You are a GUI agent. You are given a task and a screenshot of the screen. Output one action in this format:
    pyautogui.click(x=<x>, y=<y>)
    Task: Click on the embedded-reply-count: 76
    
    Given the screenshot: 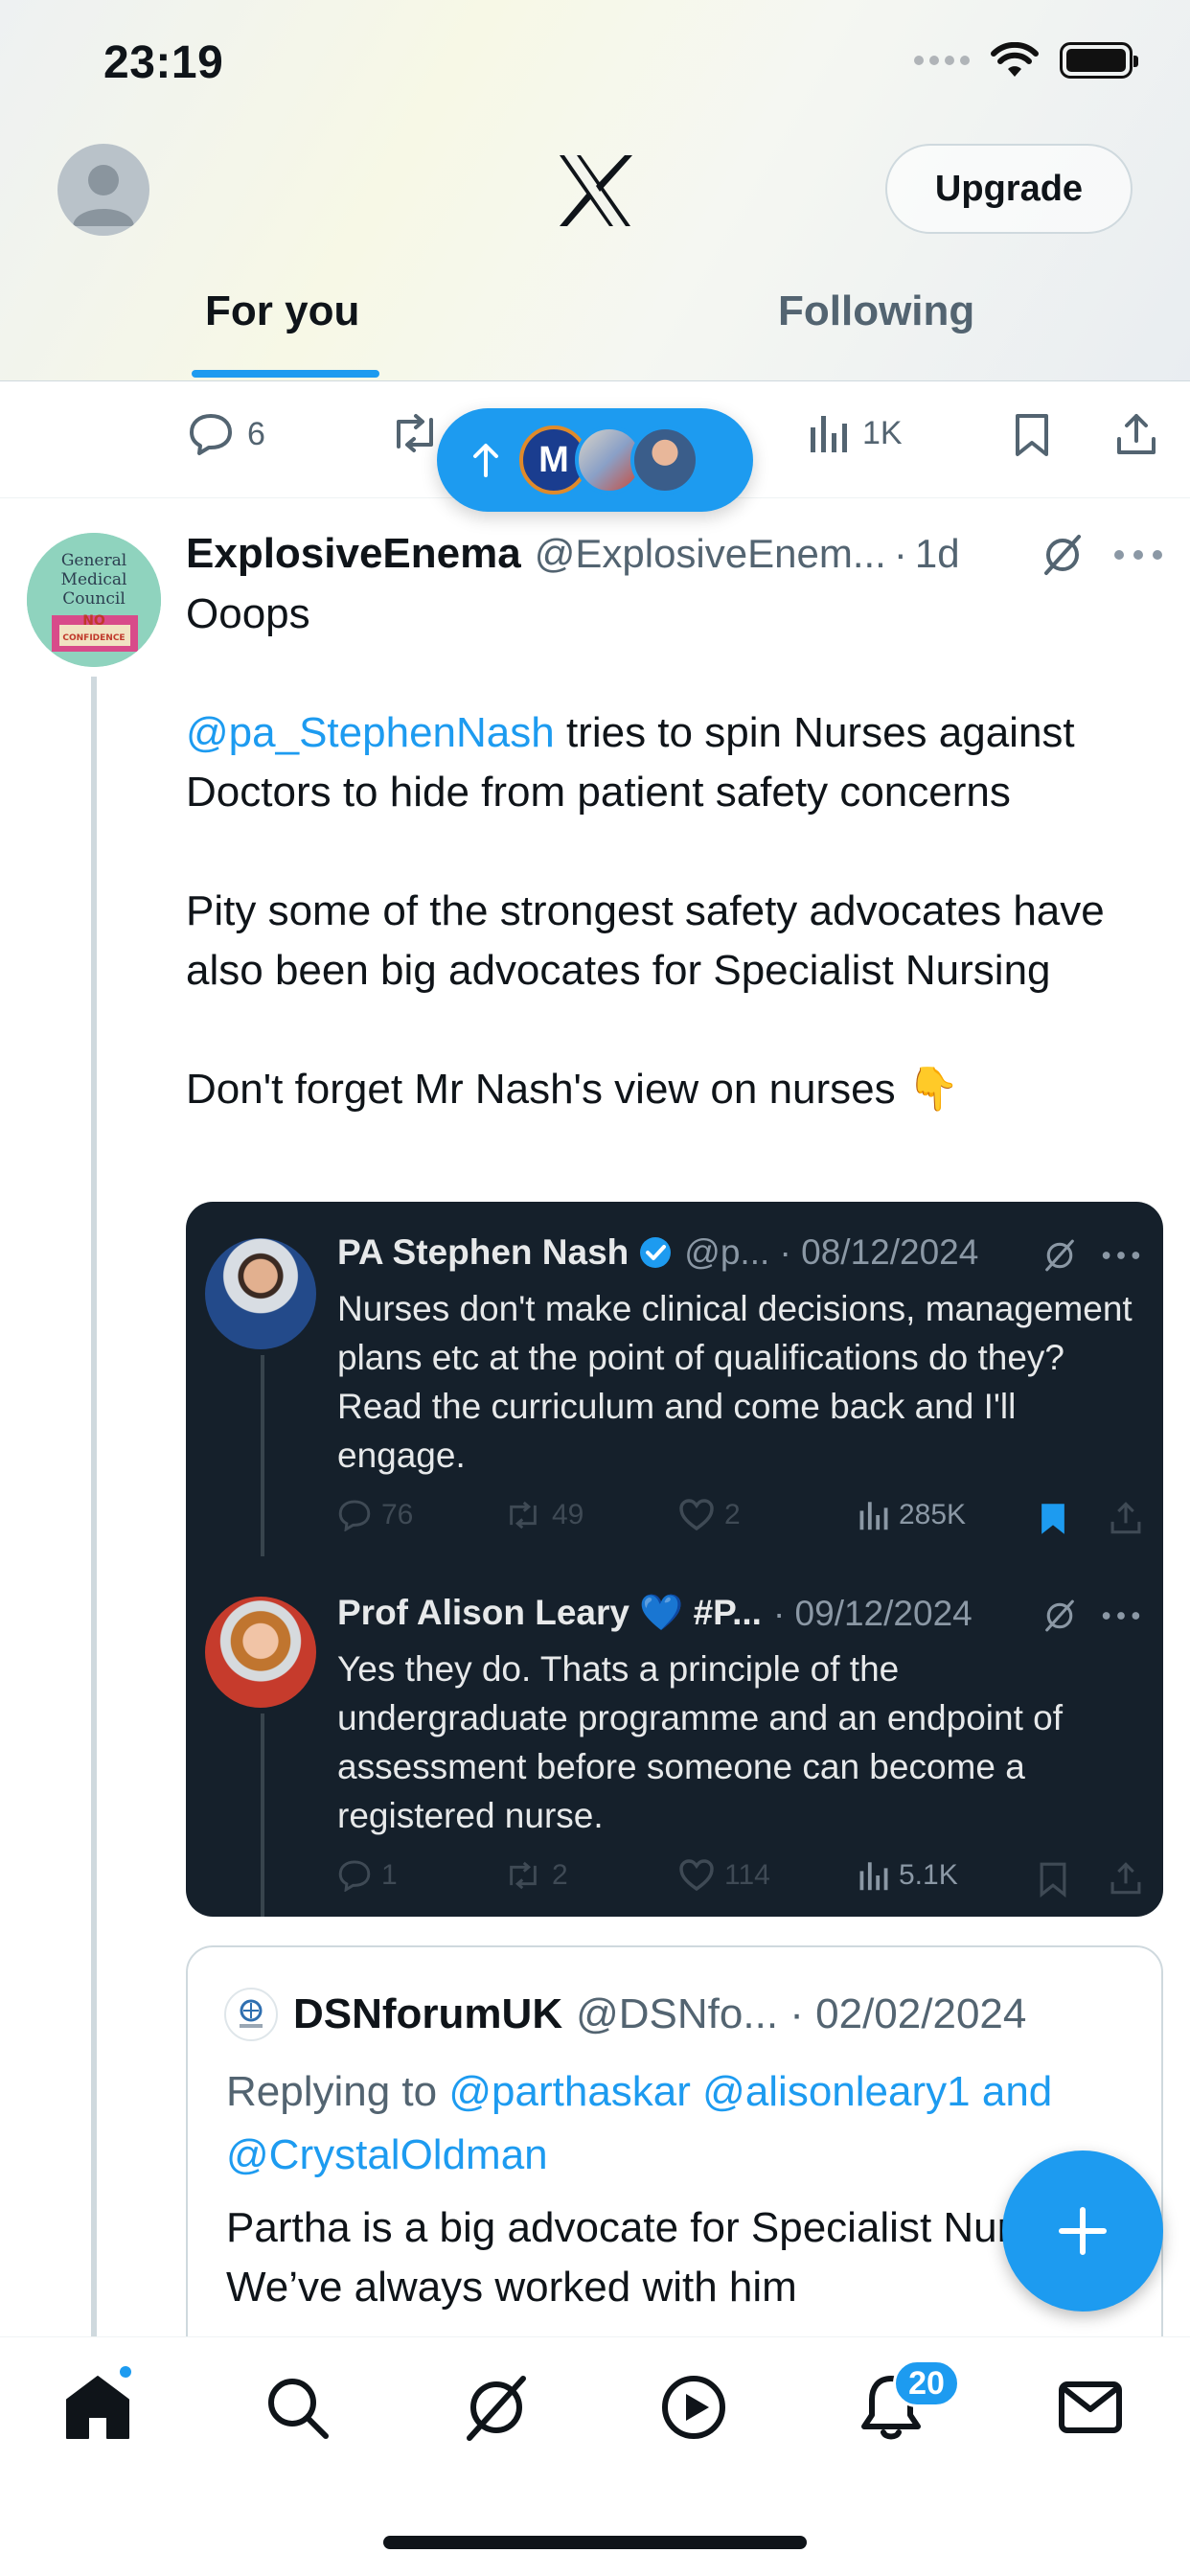 What is the action you would take?
    pyautogui.click(x=397, y=1514)
    